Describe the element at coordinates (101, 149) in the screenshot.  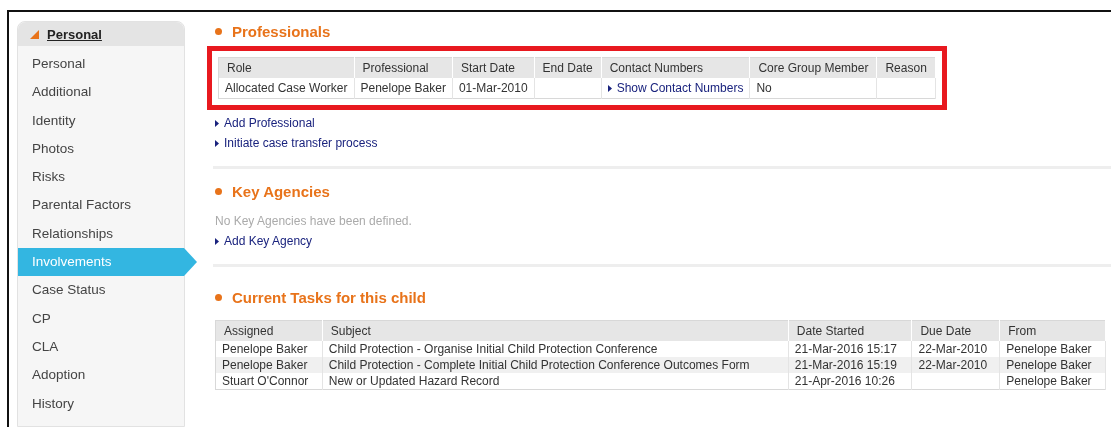
I see `sidebar-item: Photos` at that location.